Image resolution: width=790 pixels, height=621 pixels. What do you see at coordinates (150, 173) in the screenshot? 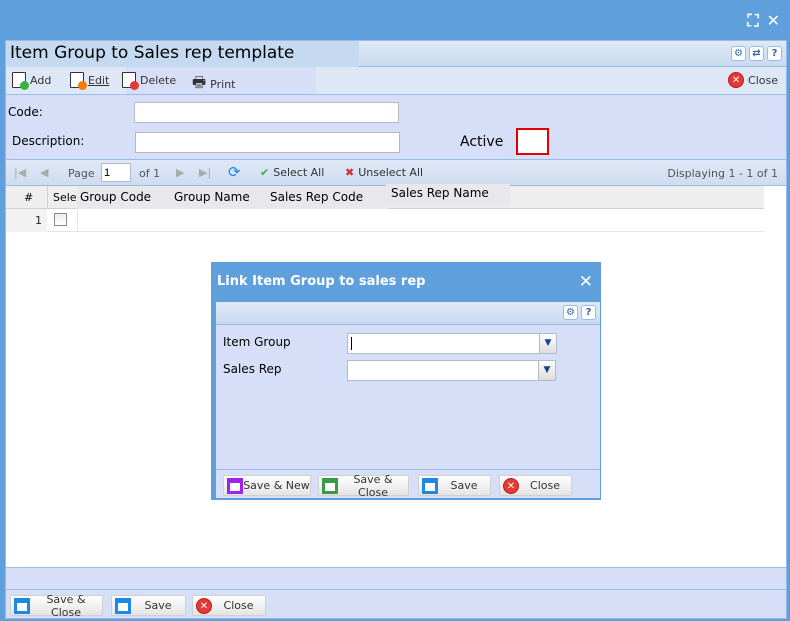
I see `page-count: of 1` at bounding box center [150, 173].